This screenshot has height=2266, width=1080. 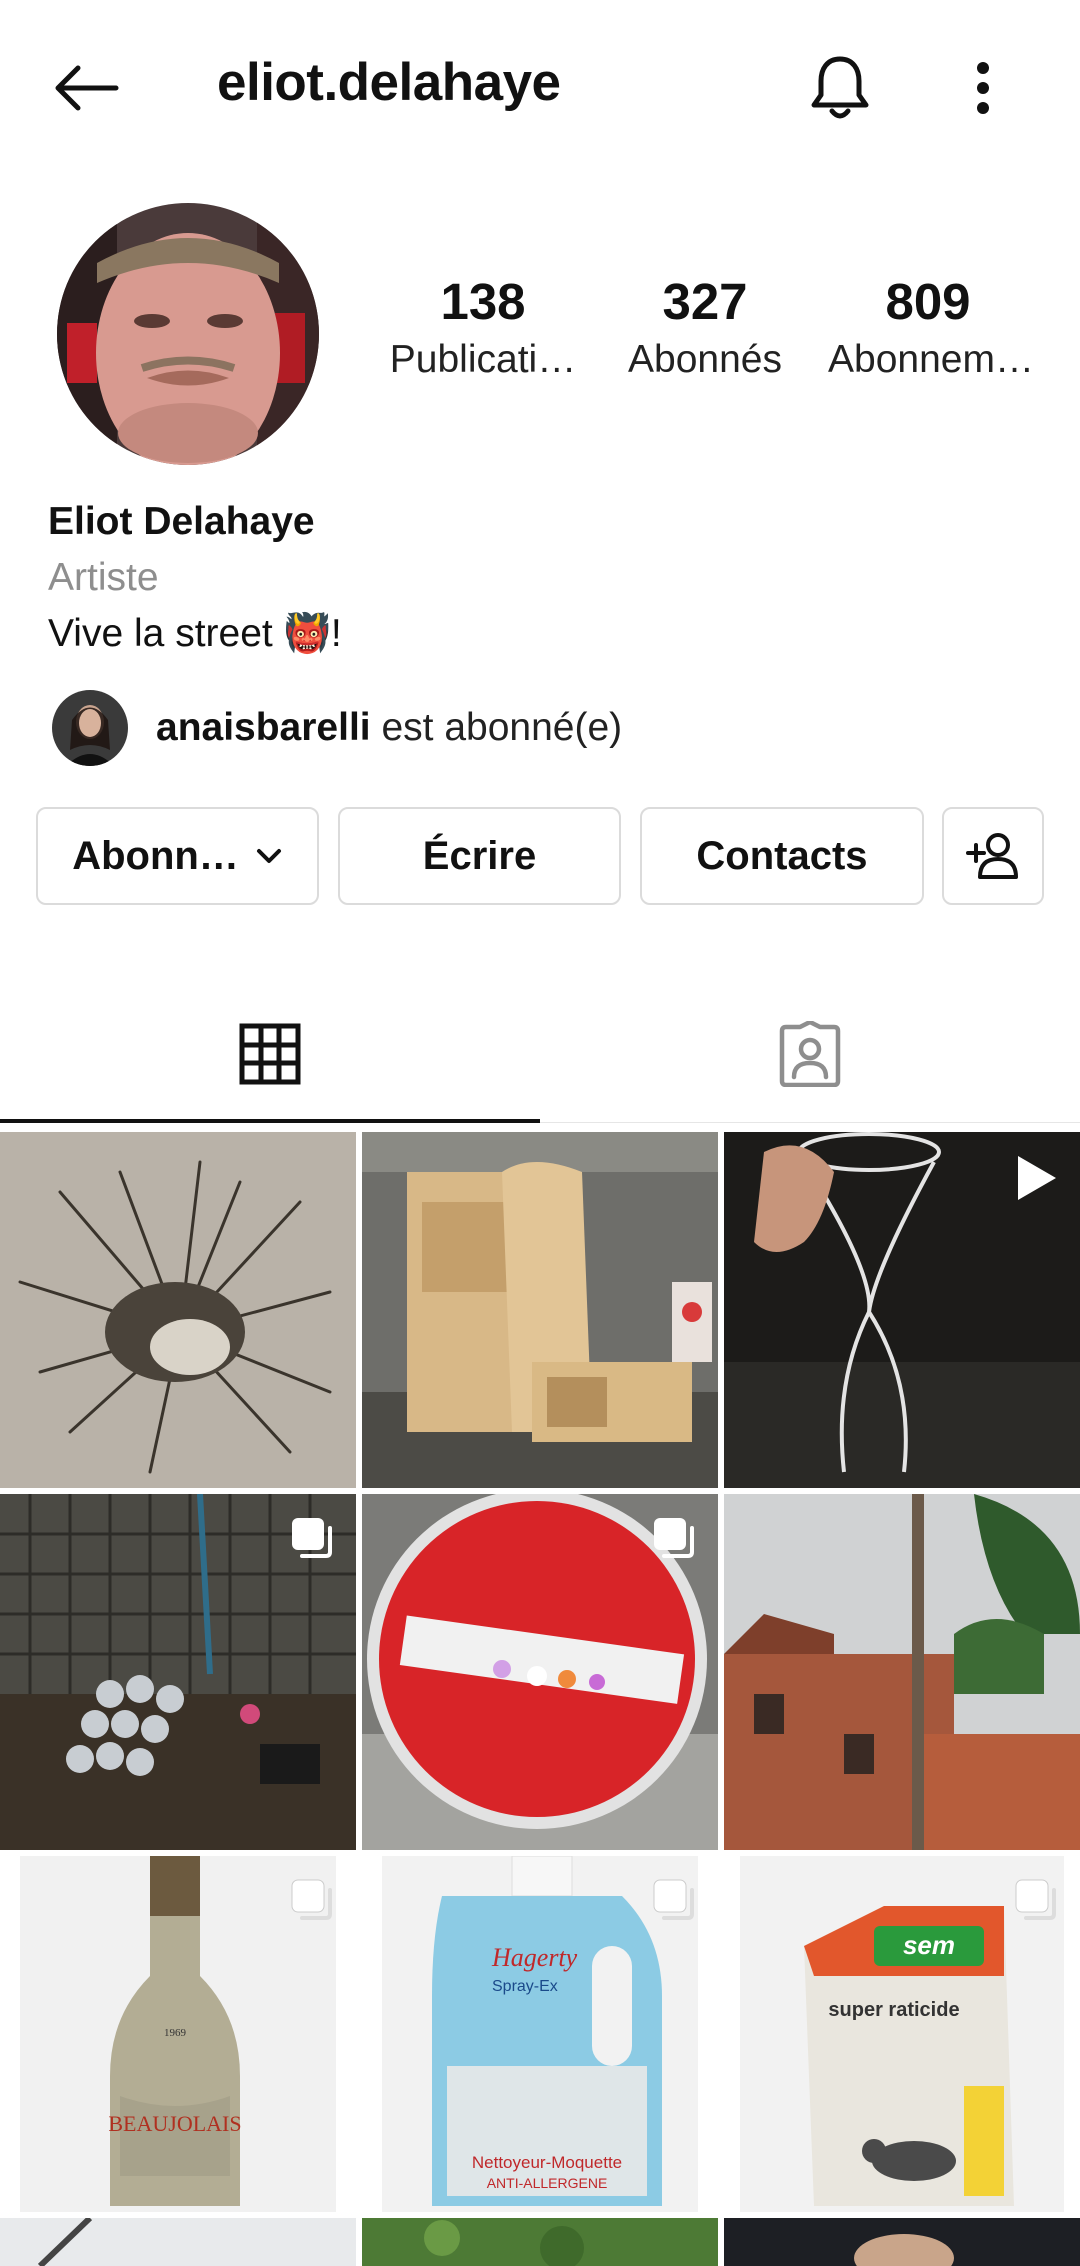 I want to click on bio-text: Vive la street, so click(x=166, y=633).